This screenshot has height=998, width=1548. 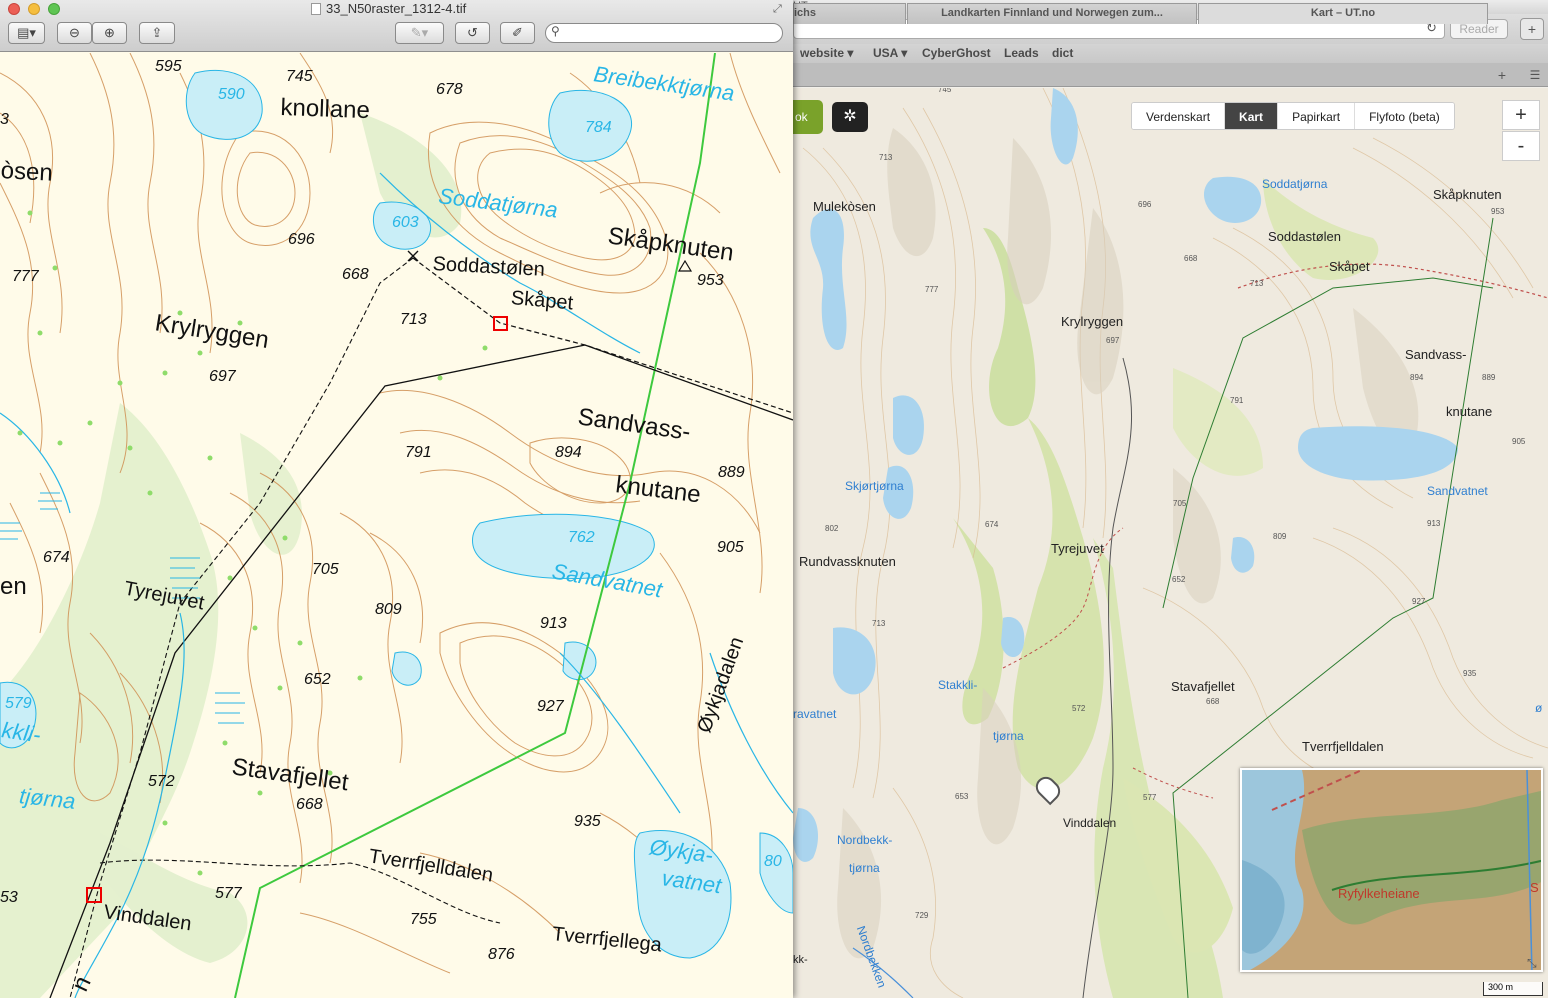 What do you see at coordinates (832, 528) in the screenshot?
I see `ut-height: 802` at bounding box center [832, 528].